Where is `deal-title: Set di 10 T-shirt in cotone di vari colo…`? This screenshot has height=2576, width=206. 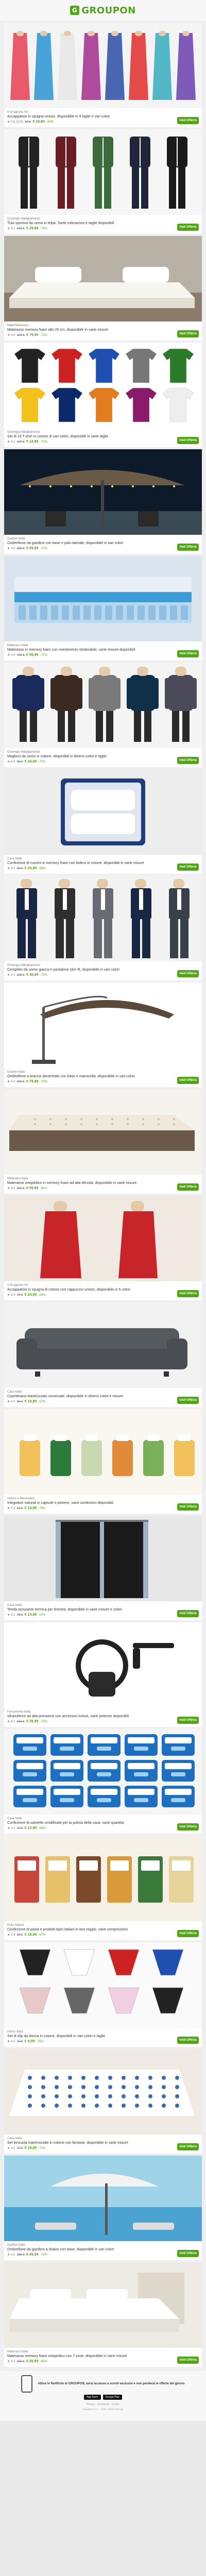
deal-title: Set di 10 T-shirt in cotone di vari colo… is located at coordinates (90, 436).